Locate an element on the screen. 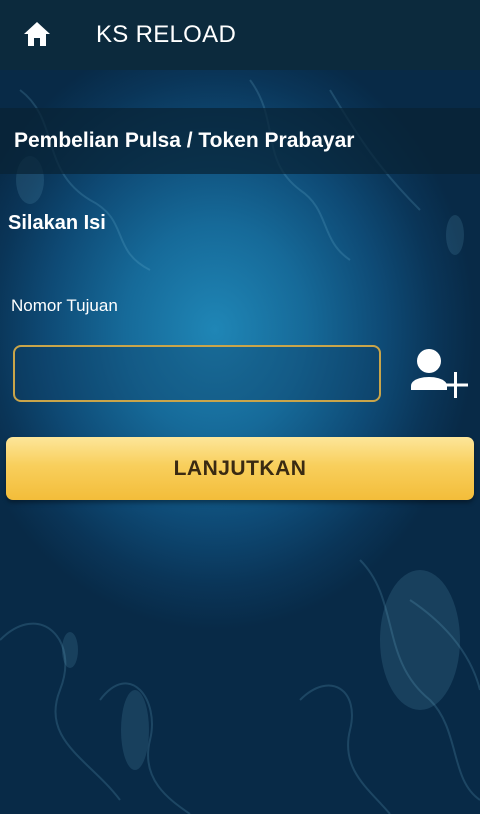  continue-button: LANJUTKAN is located at coordinates (240, 468).